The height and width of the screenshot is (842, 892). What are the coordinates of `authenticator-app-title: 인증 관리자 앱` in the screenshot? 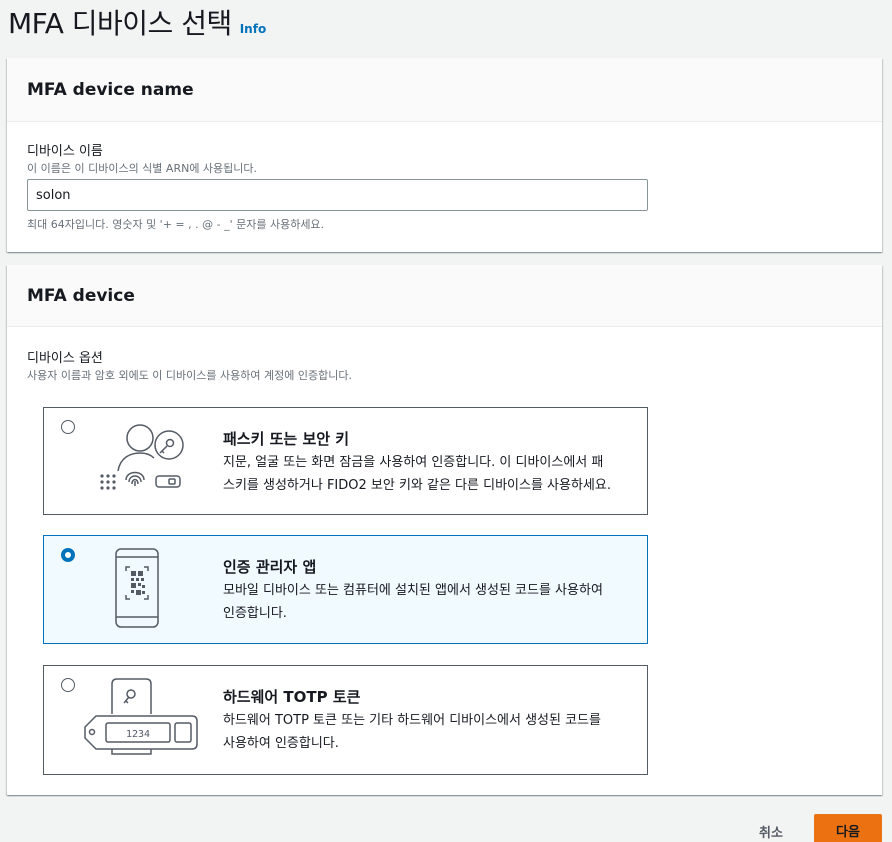 It's located at (270, 567).